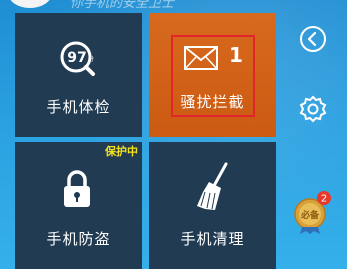 The height and width of the screenshot is (269, 347). Describe the element at coordinates (310, 215) in the screenshot. I see `badge-text: 必备` at that location.